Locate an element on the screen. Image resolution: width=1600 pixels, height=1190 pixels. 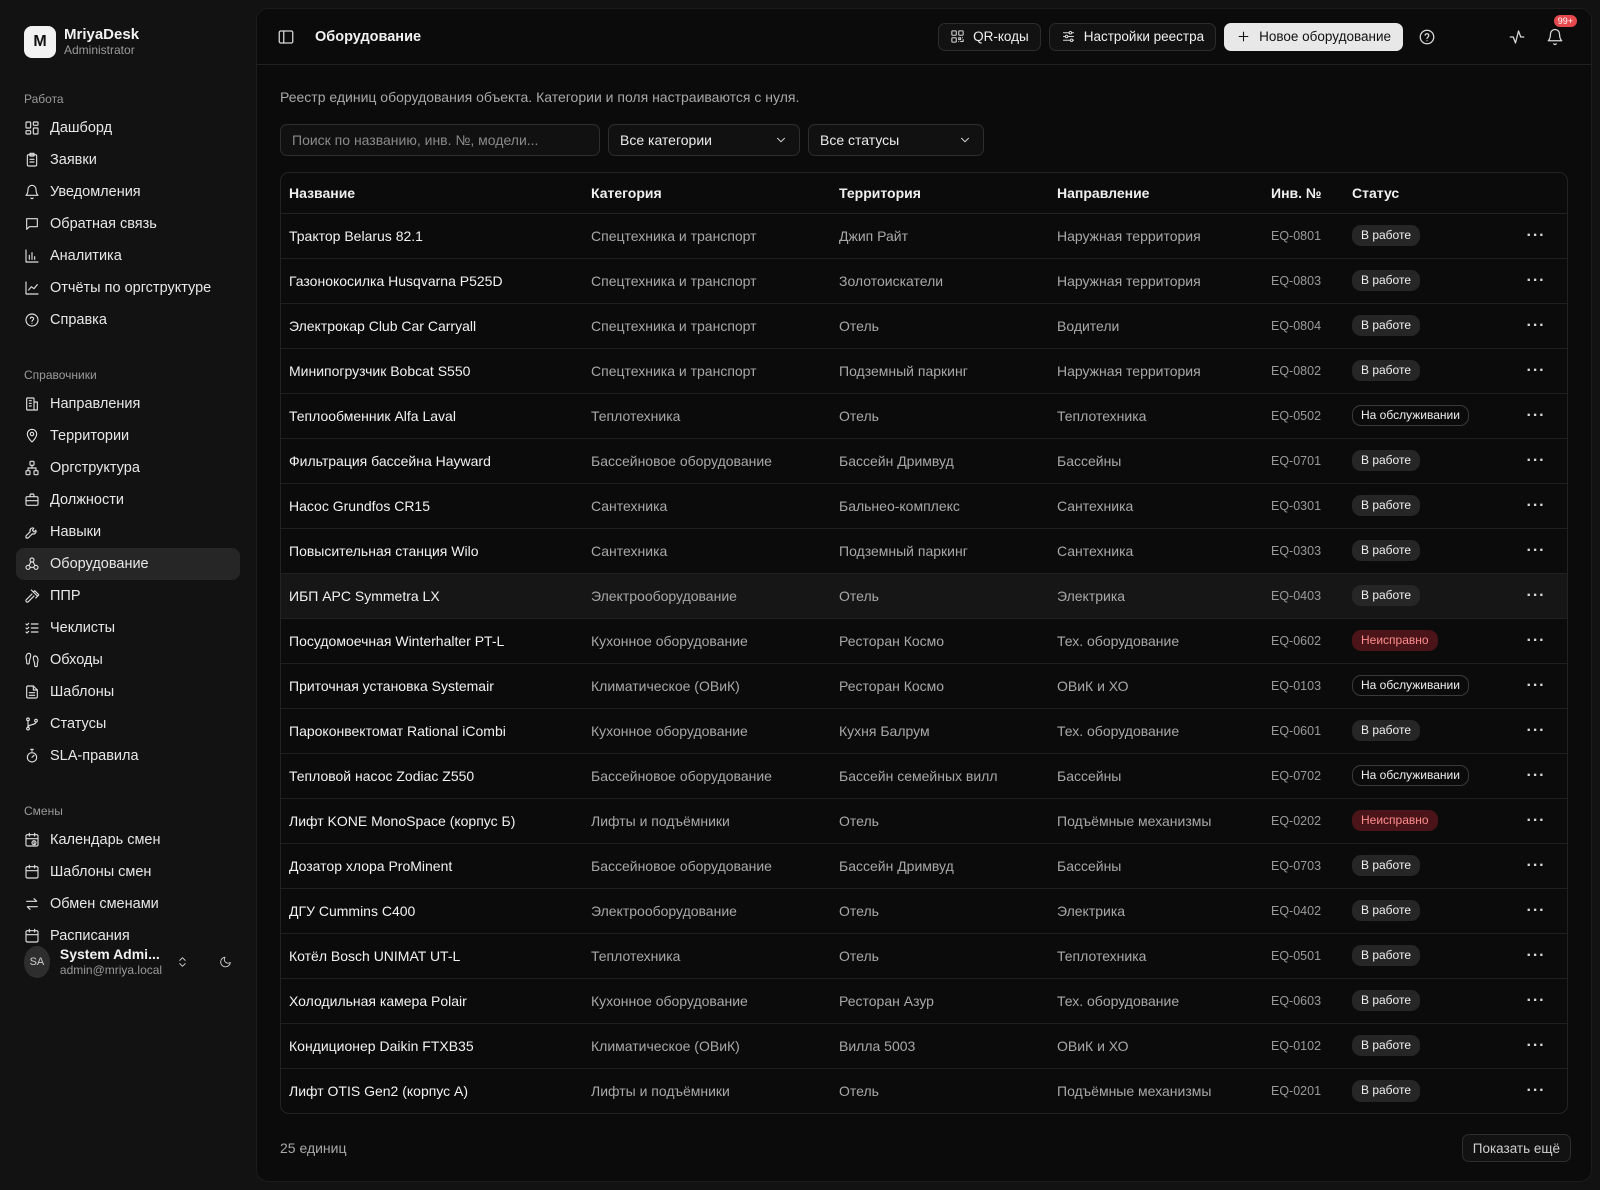
equipment-category: Кухонное оборудование is located at coordinates (707, 1001).